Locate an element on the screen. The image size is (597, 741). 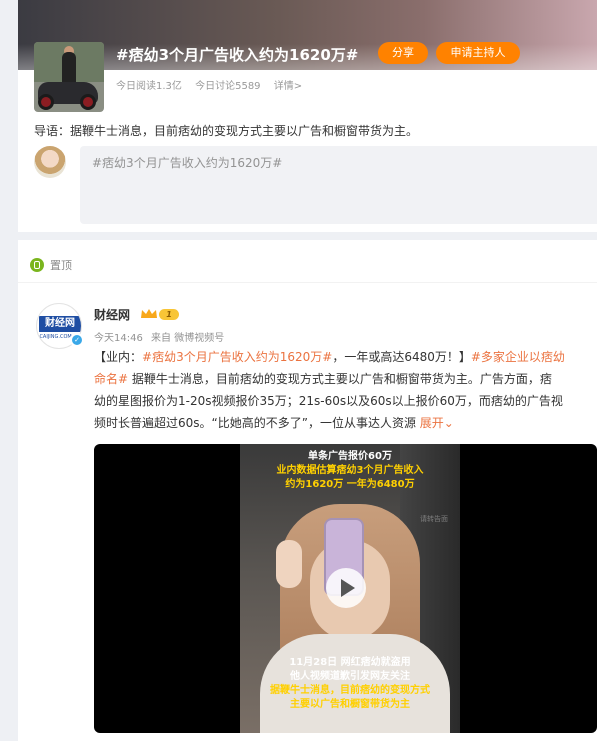
text-bracket-open: 【业内： is located at coordinates (118, 357).